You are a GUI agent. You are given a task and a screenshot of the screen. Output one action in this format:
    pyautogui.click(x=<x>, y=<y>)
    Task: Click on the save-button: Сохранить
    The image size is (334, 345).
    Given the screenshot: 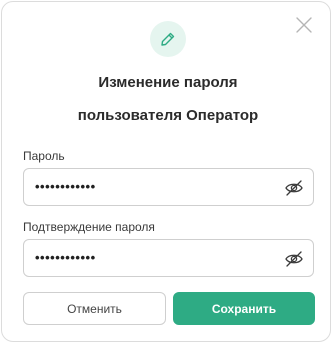 What is the action you would take?
    pyautogui.click(x=244, y=308)
    